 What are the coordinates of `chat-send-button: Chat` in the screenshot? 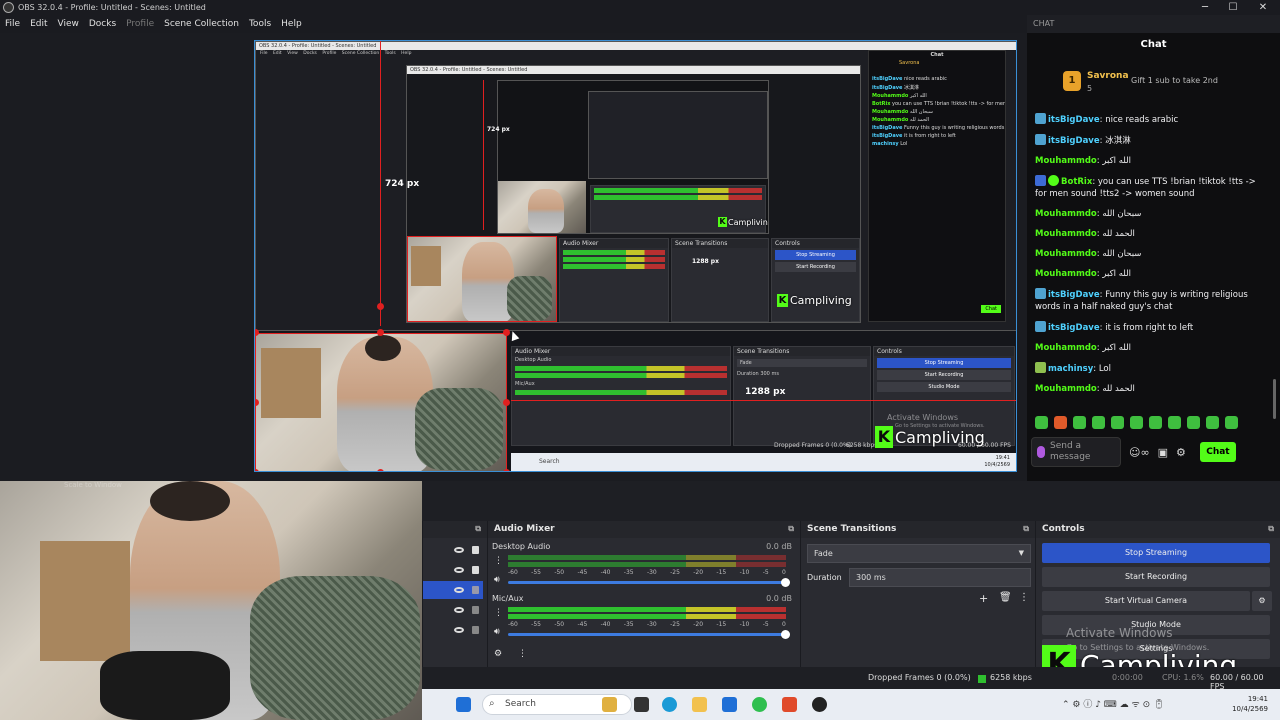 It's located at (1217, 452).